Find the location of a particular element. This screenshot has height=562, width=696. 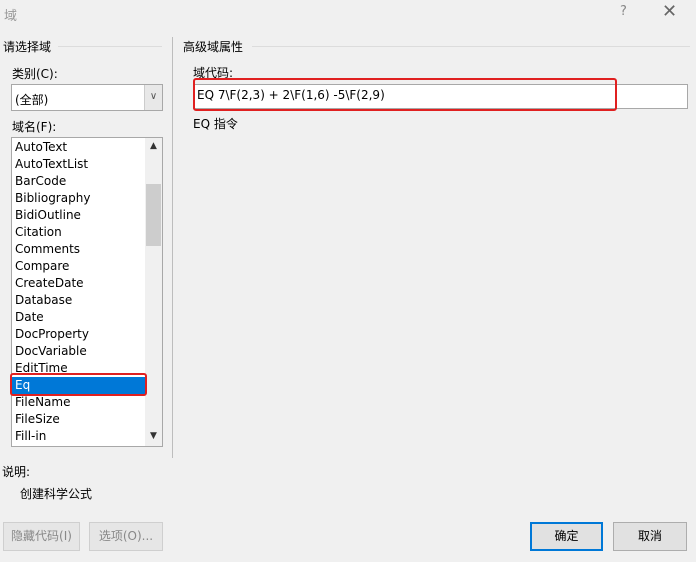

list-item: Fill-in is located at coordinates (80, 436).